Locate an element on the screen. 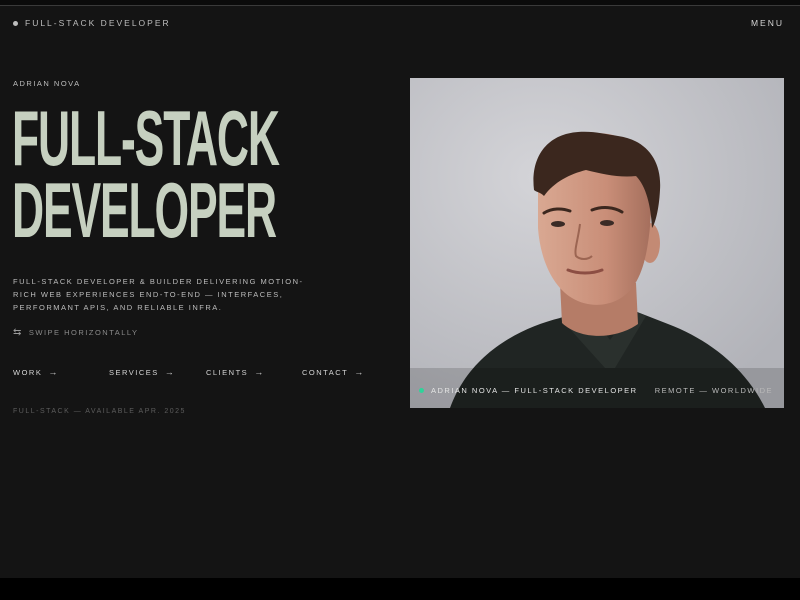  section-nav: WORK → SERVICES → CLIENTS → CONTACT → is located at coordinates (193, 373).